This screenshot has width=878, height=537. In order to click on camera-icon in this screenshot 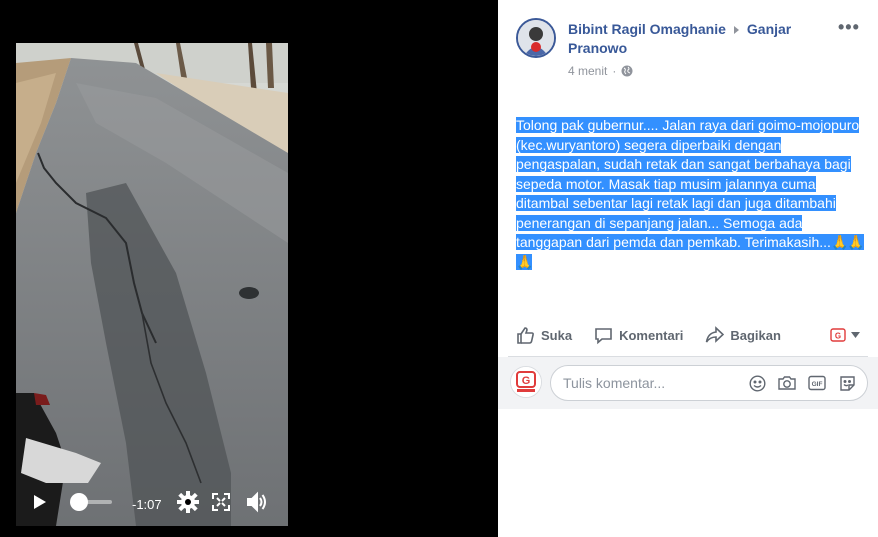, I will do `click(787, 383)`.